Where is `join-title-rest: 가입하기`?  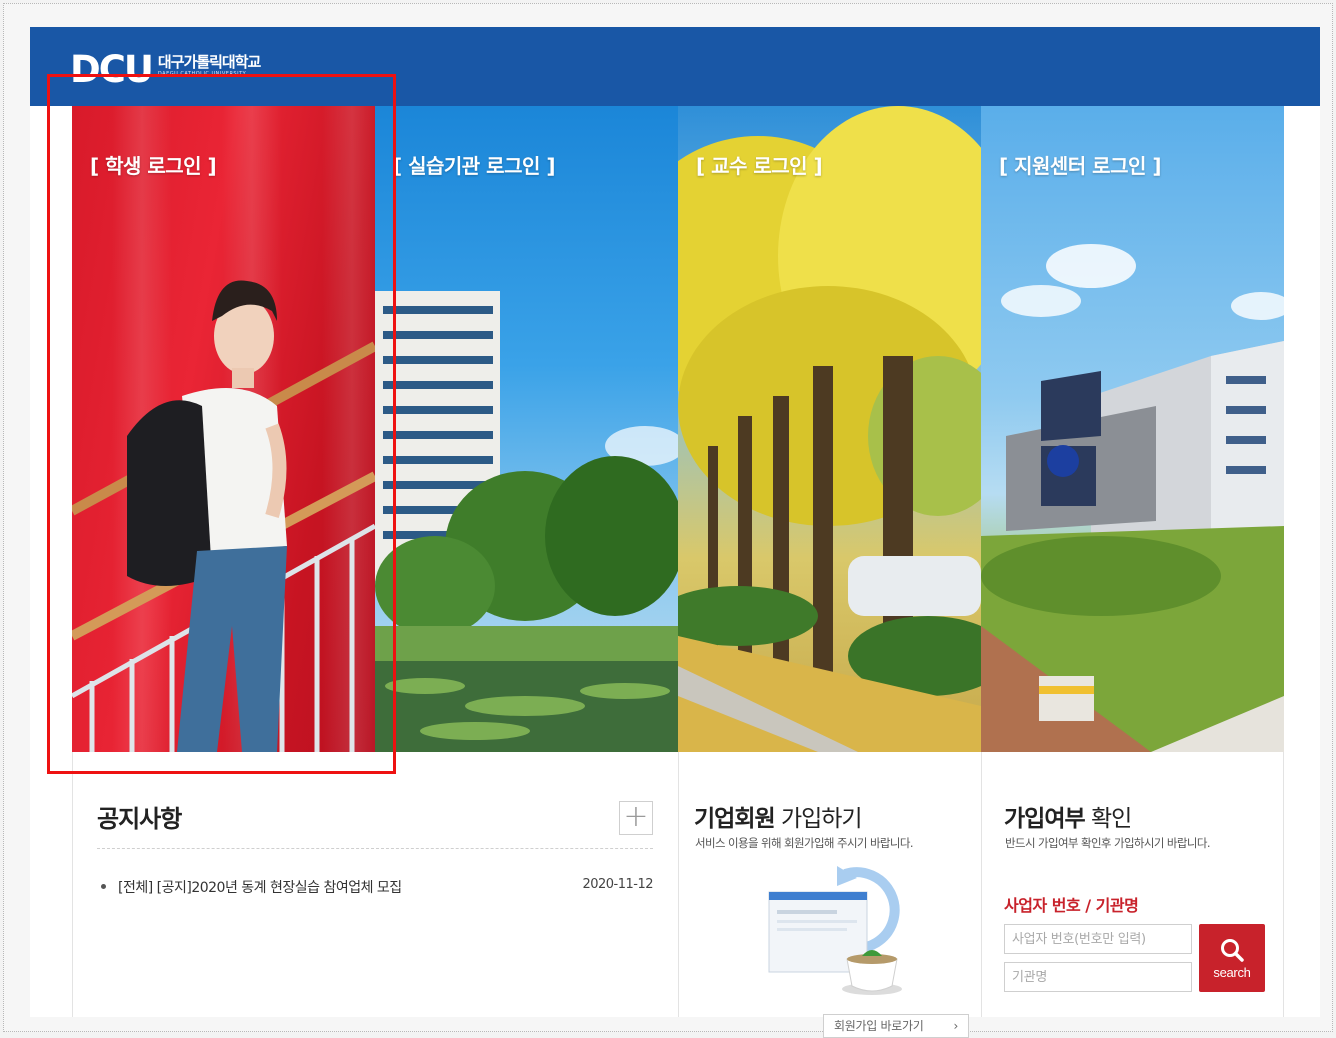 join-title-rest: 가입하기 is located at coordinates (818, 819).